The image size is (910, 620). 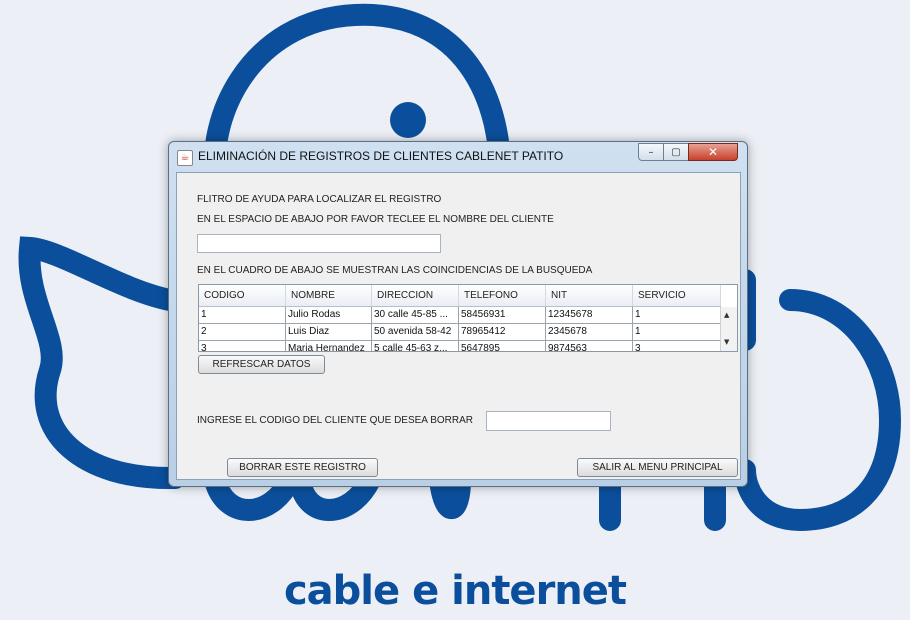 What do you see at coordinates (502, 315) in the screenshot?
I see `cell-telefono: 58456931` at bounding box center [502, 315].